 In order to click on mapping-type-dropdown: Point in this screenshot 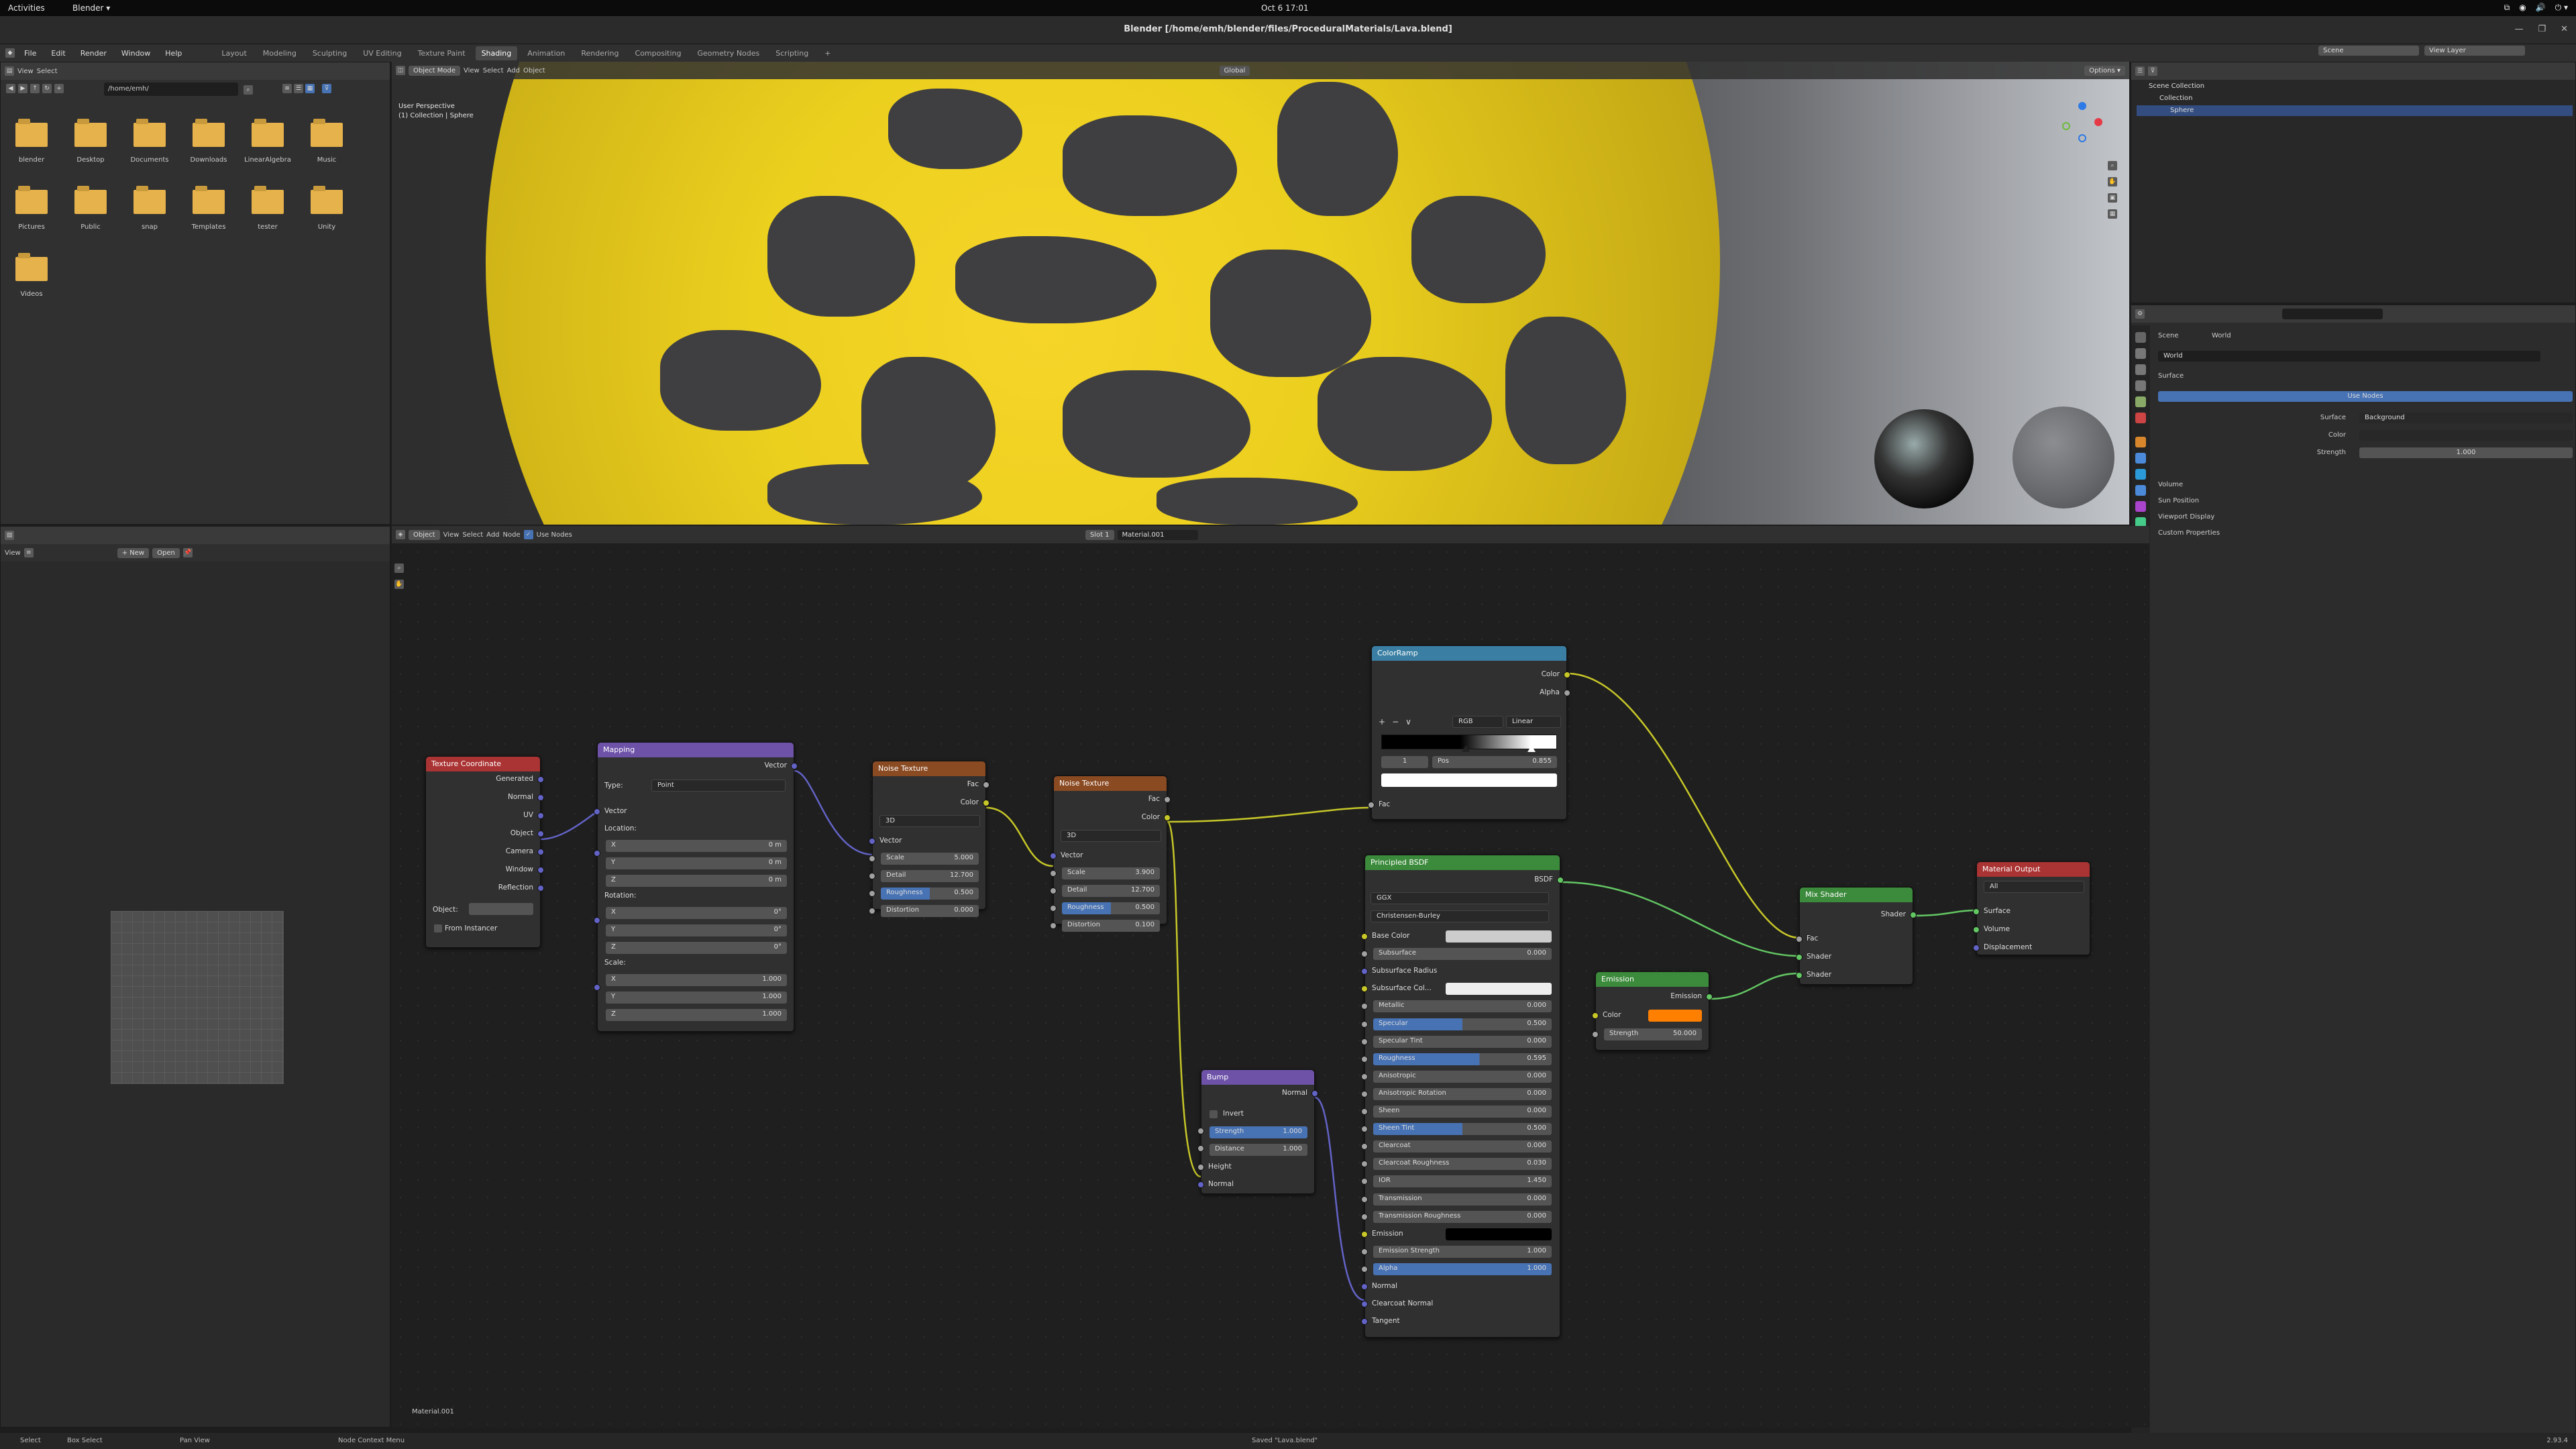, I will do `click(718, 786)`.